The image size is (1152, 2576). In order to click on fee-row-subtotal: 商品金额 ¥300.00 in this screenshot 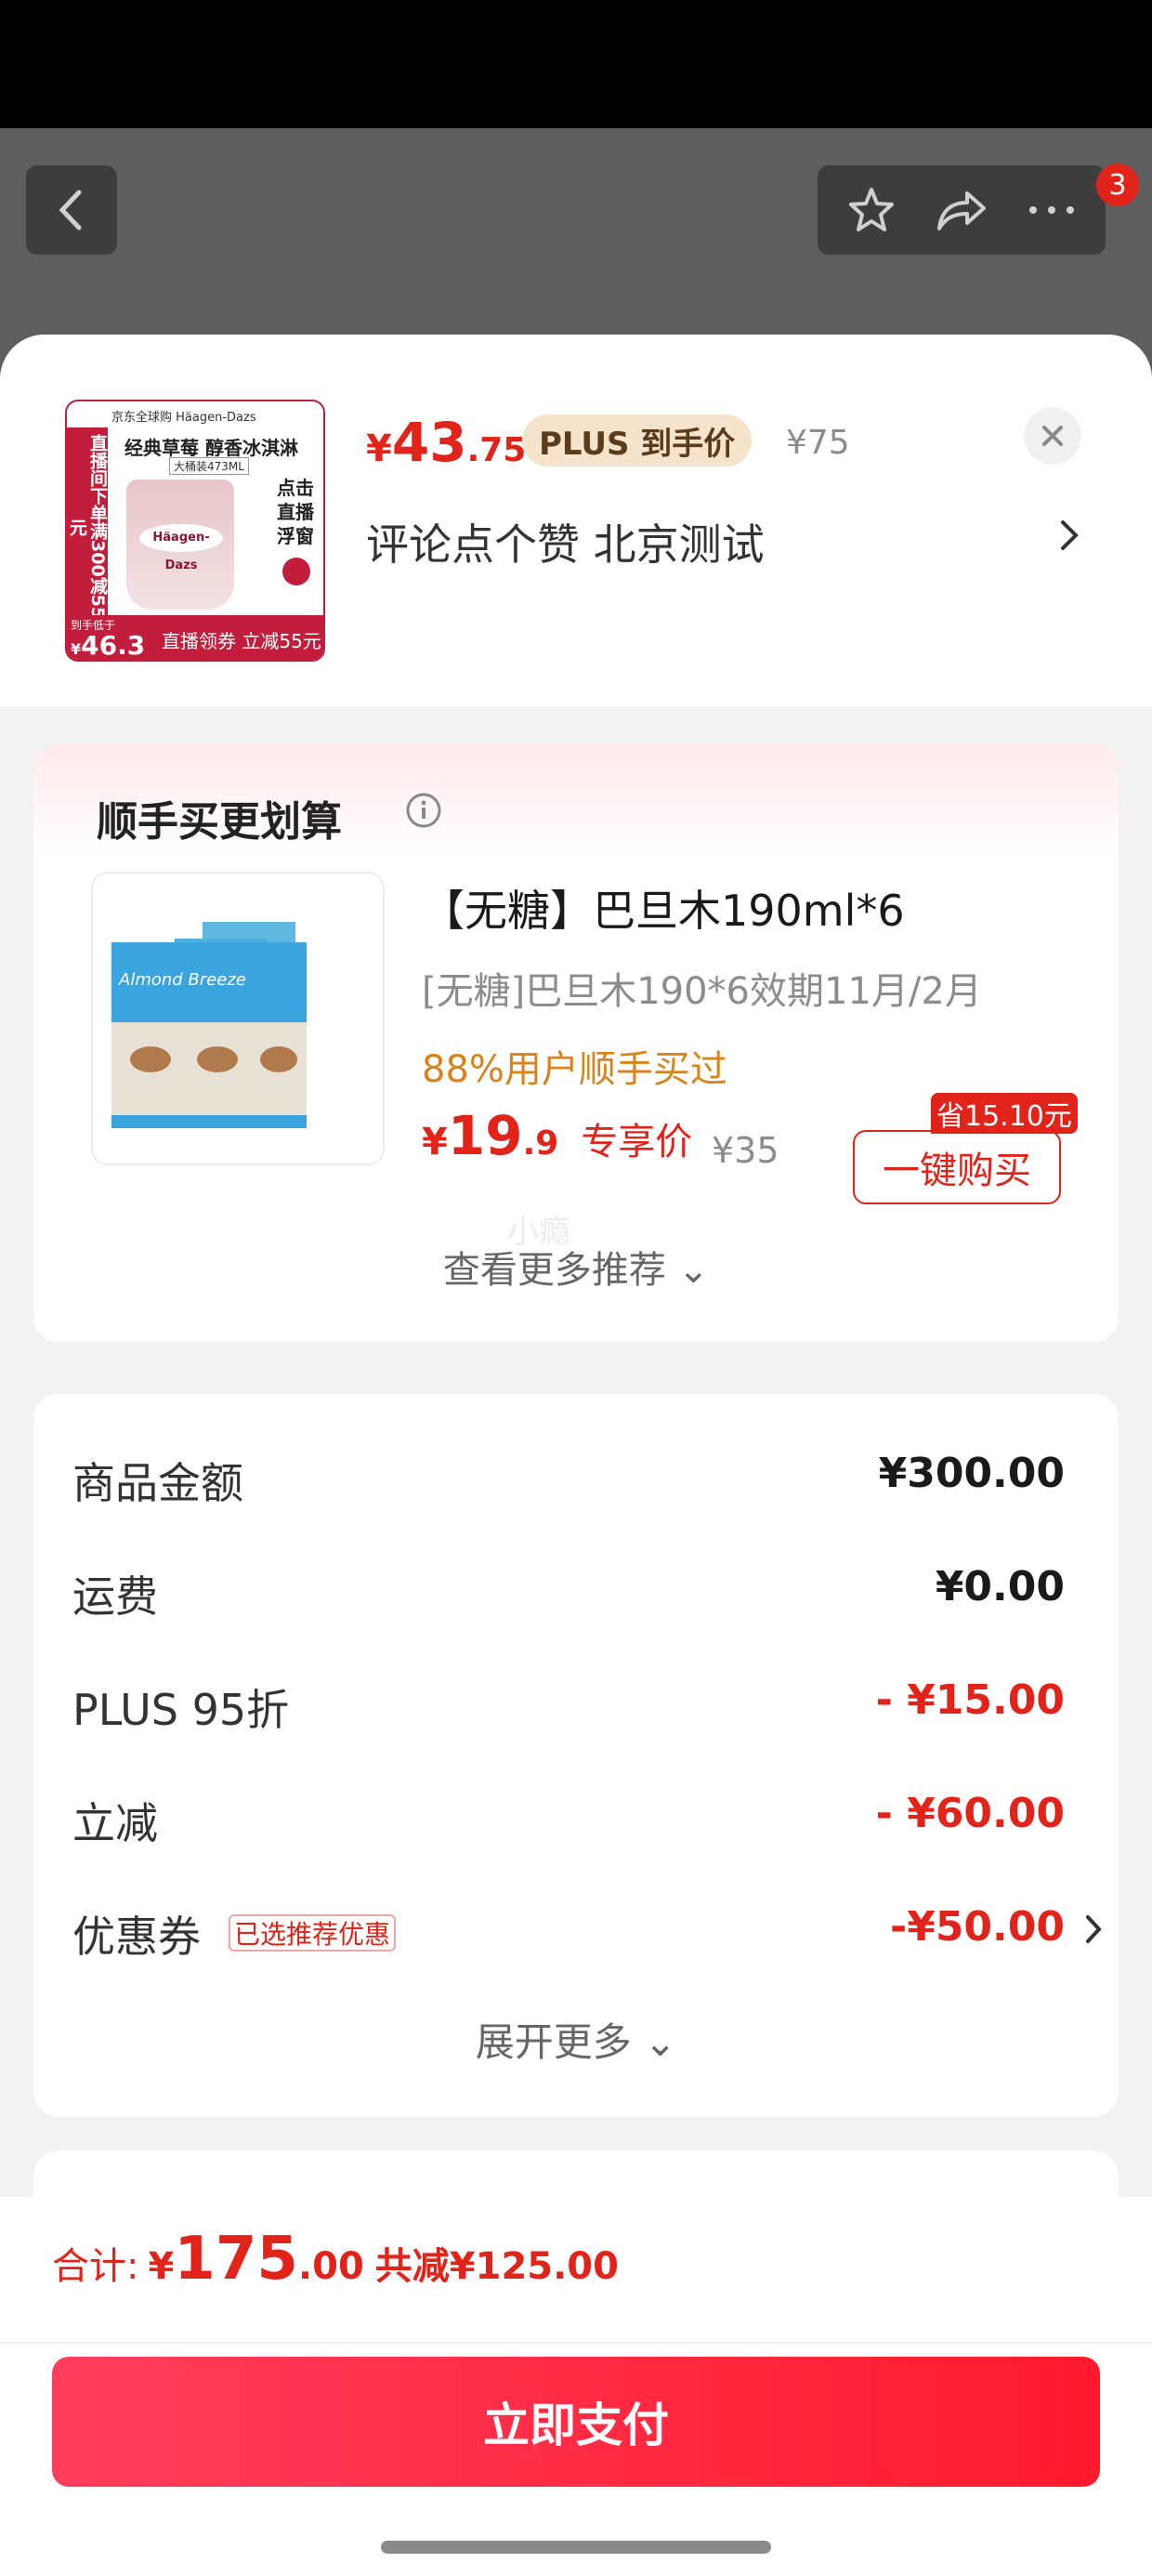, I will do `click(568, 1476)`.